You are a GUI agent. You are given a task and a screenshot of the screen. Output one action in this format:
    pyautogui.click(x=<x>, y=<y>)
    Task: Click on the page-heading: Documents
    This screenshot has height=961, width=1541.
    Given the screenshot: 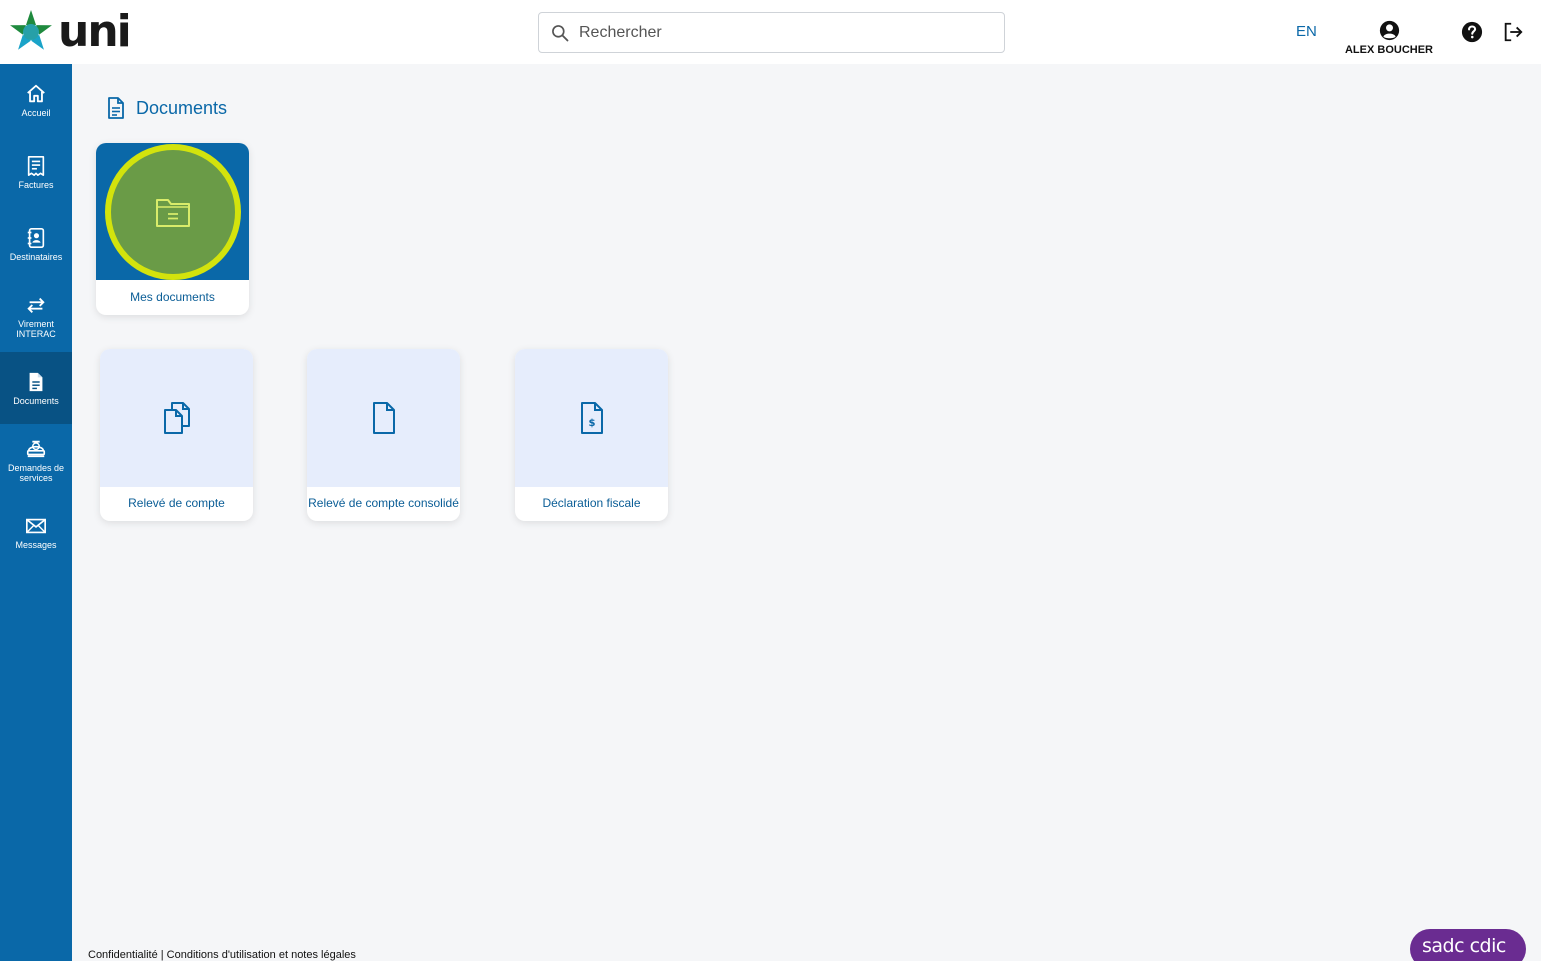 What is the action you would take?
    pyautogui.click(x=166, y=108)
    